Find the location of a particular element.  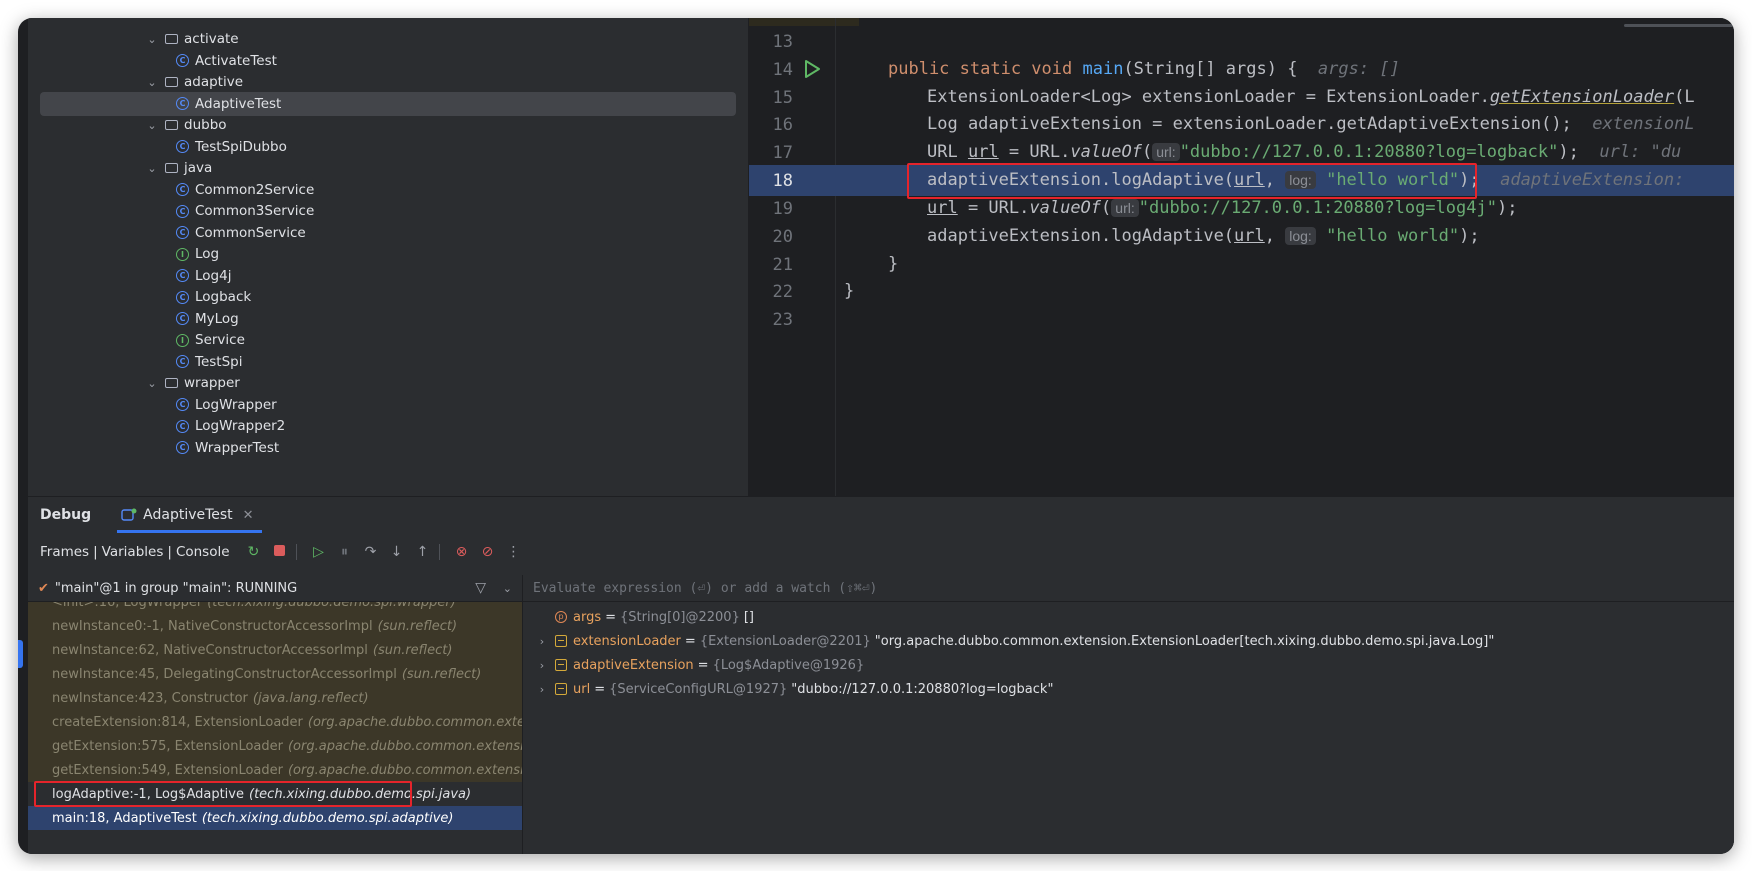

tree-item: C LogWrapper is located at coordinates (388, 405).